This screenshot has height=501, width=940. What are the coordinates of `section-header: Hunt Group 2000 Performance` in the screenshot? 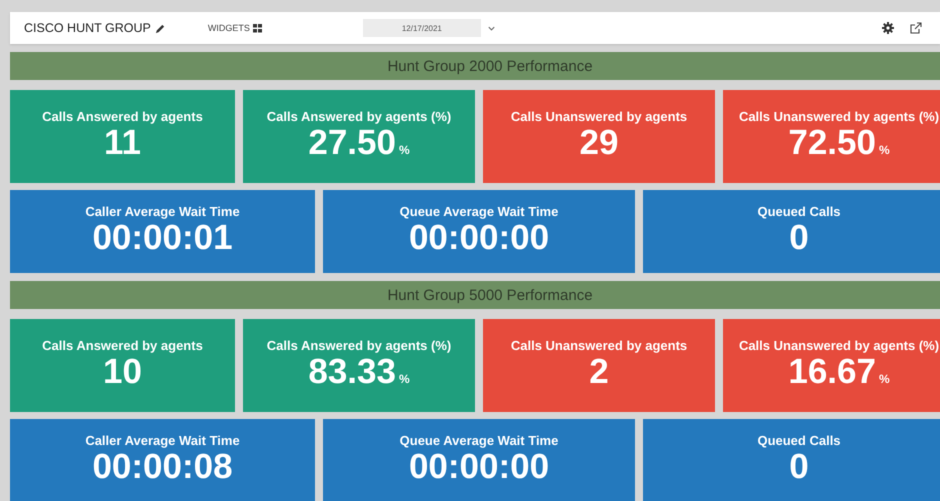 It's located at (475, 66).